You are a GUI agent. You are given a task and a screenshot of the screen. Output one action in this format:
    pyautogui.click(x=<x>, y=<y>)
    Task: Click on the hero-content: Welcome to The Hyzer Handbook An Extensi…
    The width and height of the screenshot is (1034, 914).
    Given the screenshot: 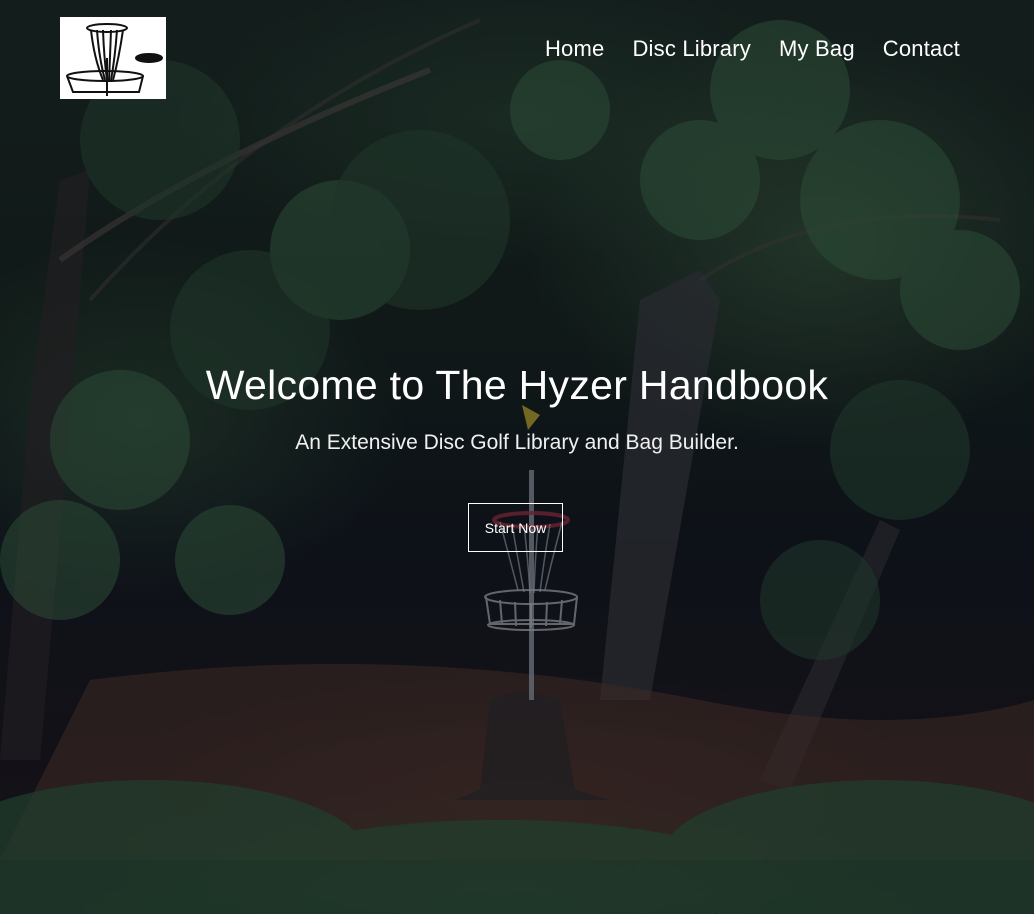 What is the action you would take?
    pyautogui.click(x=517, y=408)
    